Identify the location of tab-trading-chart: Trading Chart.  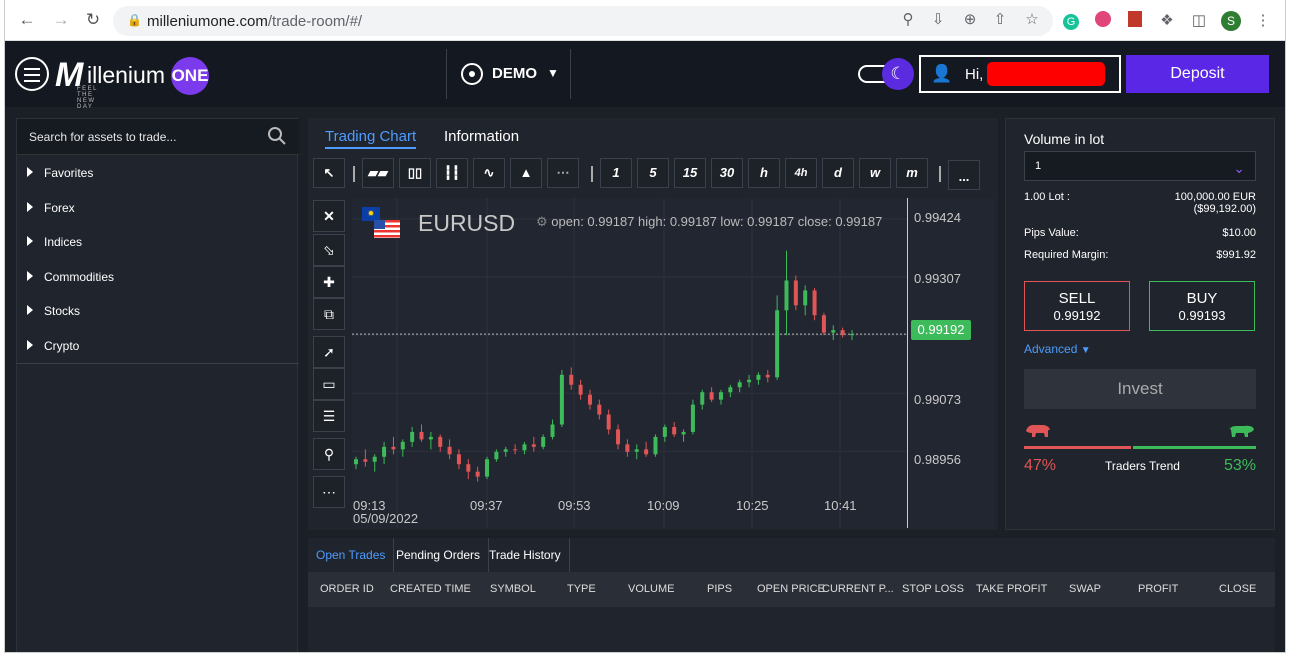
(371, 138).